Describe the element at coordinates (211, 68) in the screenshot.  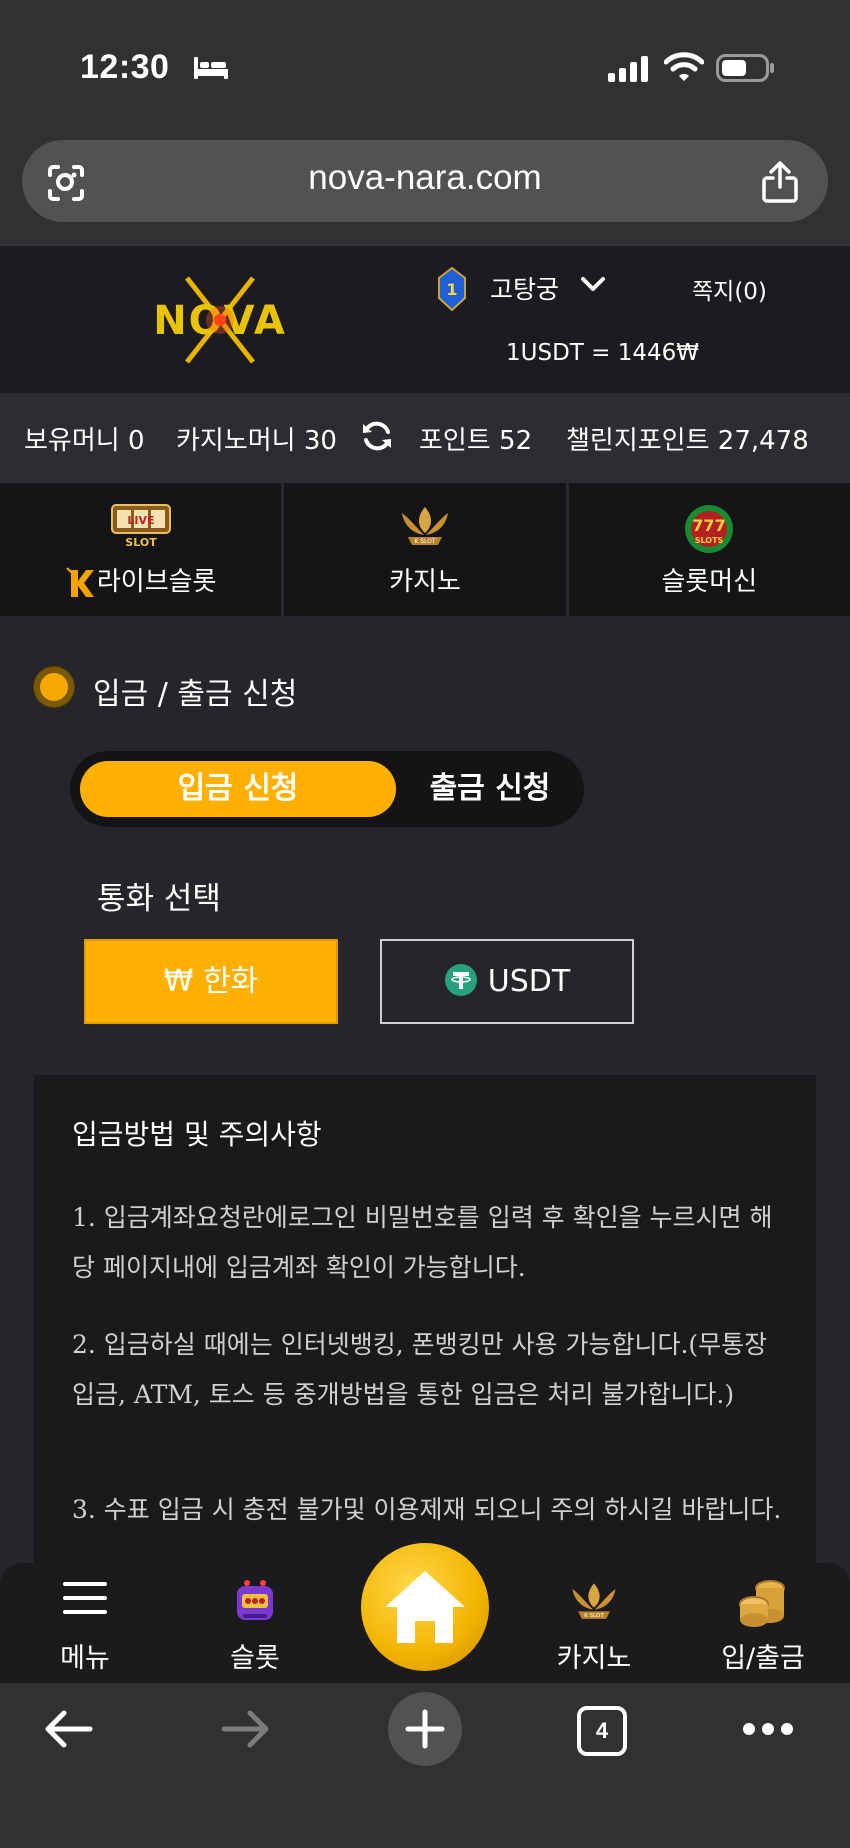
I see `sleep-mode-icon` at that location.